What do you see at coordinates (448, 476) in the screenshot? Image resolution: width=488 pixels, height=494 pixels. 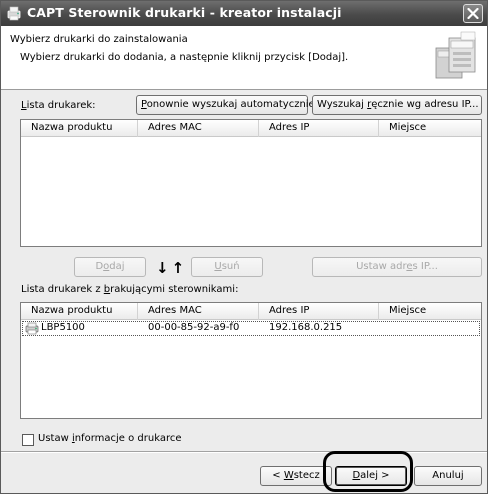 I see `cancel-button: Anuluj` at bounding box center [448, 476].